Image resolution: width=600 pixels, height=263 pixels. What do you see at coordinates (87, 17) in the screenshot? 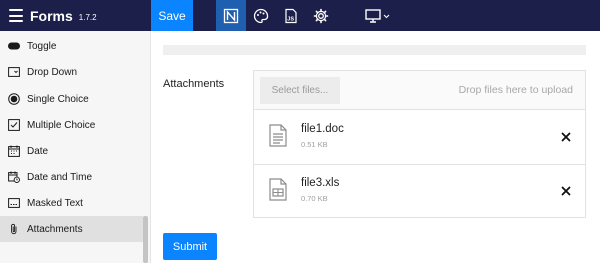
I see `app-version: 1.7.2` at bounding box center [87, 17].